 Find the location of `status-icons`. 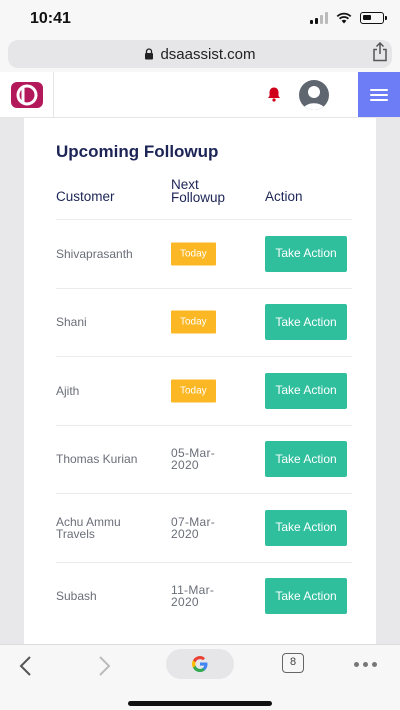

status-icons is located at coordinates (348, 18).